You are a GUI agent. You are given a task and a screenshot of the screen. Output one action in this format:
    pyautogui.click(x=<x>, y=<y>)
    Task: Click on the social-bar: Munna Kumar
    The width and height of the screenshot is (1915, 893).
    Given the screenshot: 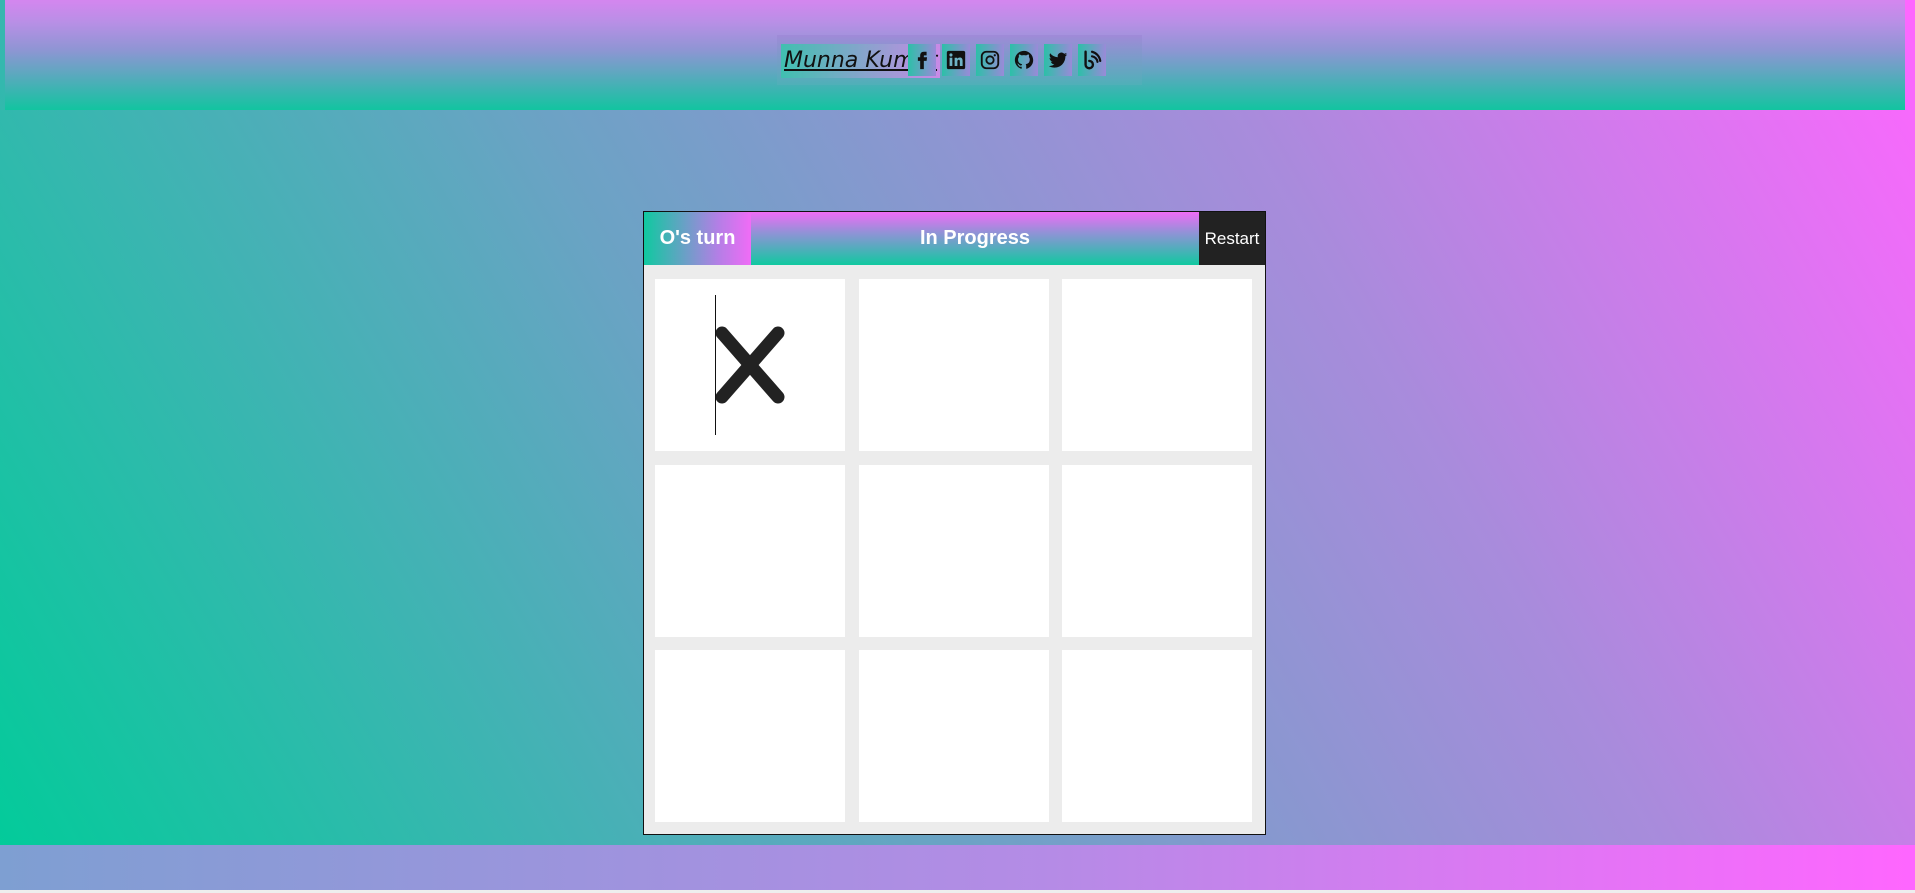 What is the action you would take?
    pyautogui.click(x=959, y=60)
    